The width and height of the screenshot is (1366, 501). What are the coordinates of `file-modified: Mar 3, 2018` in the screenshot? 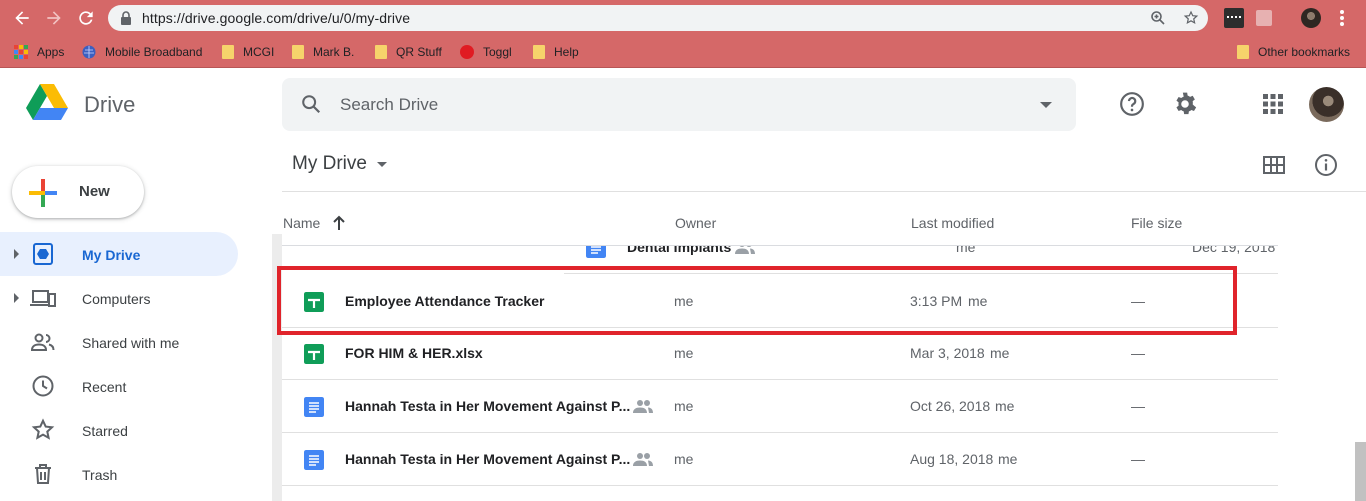 It's located at (947, 353).